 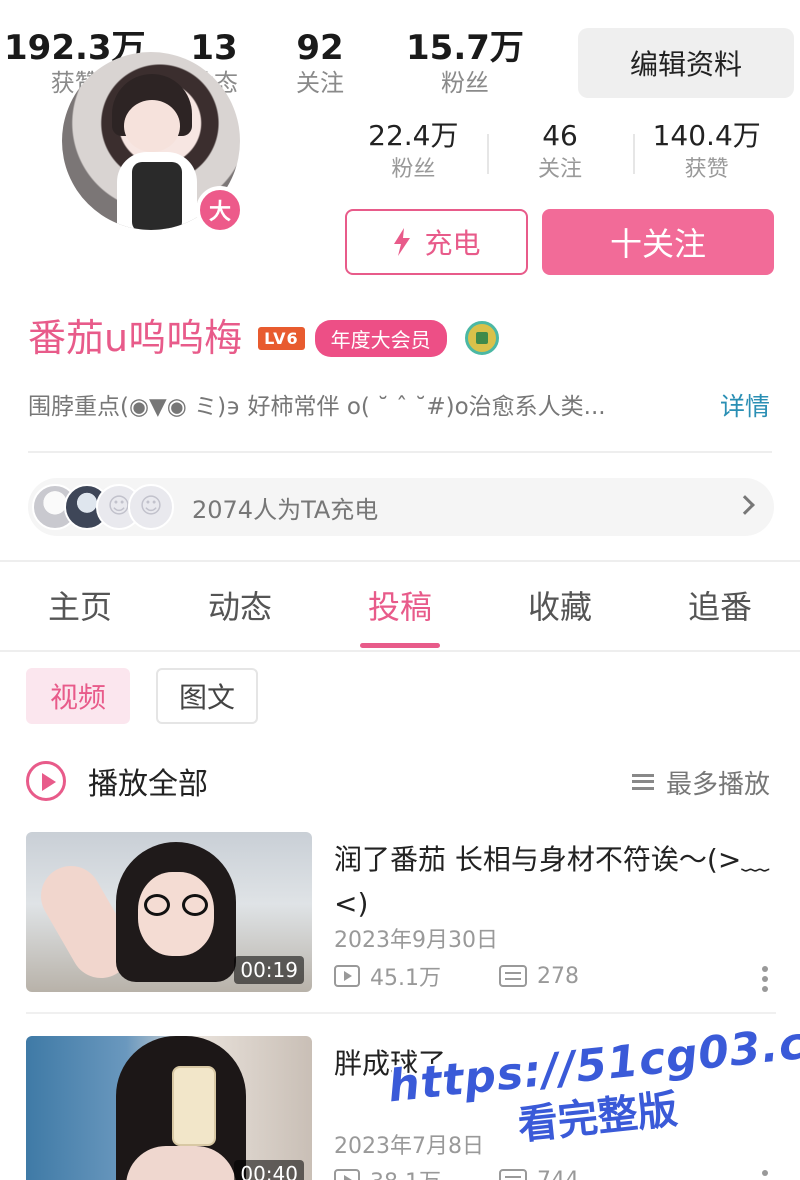 I want to click on stat-value: 46, so click(x=560, y=135).